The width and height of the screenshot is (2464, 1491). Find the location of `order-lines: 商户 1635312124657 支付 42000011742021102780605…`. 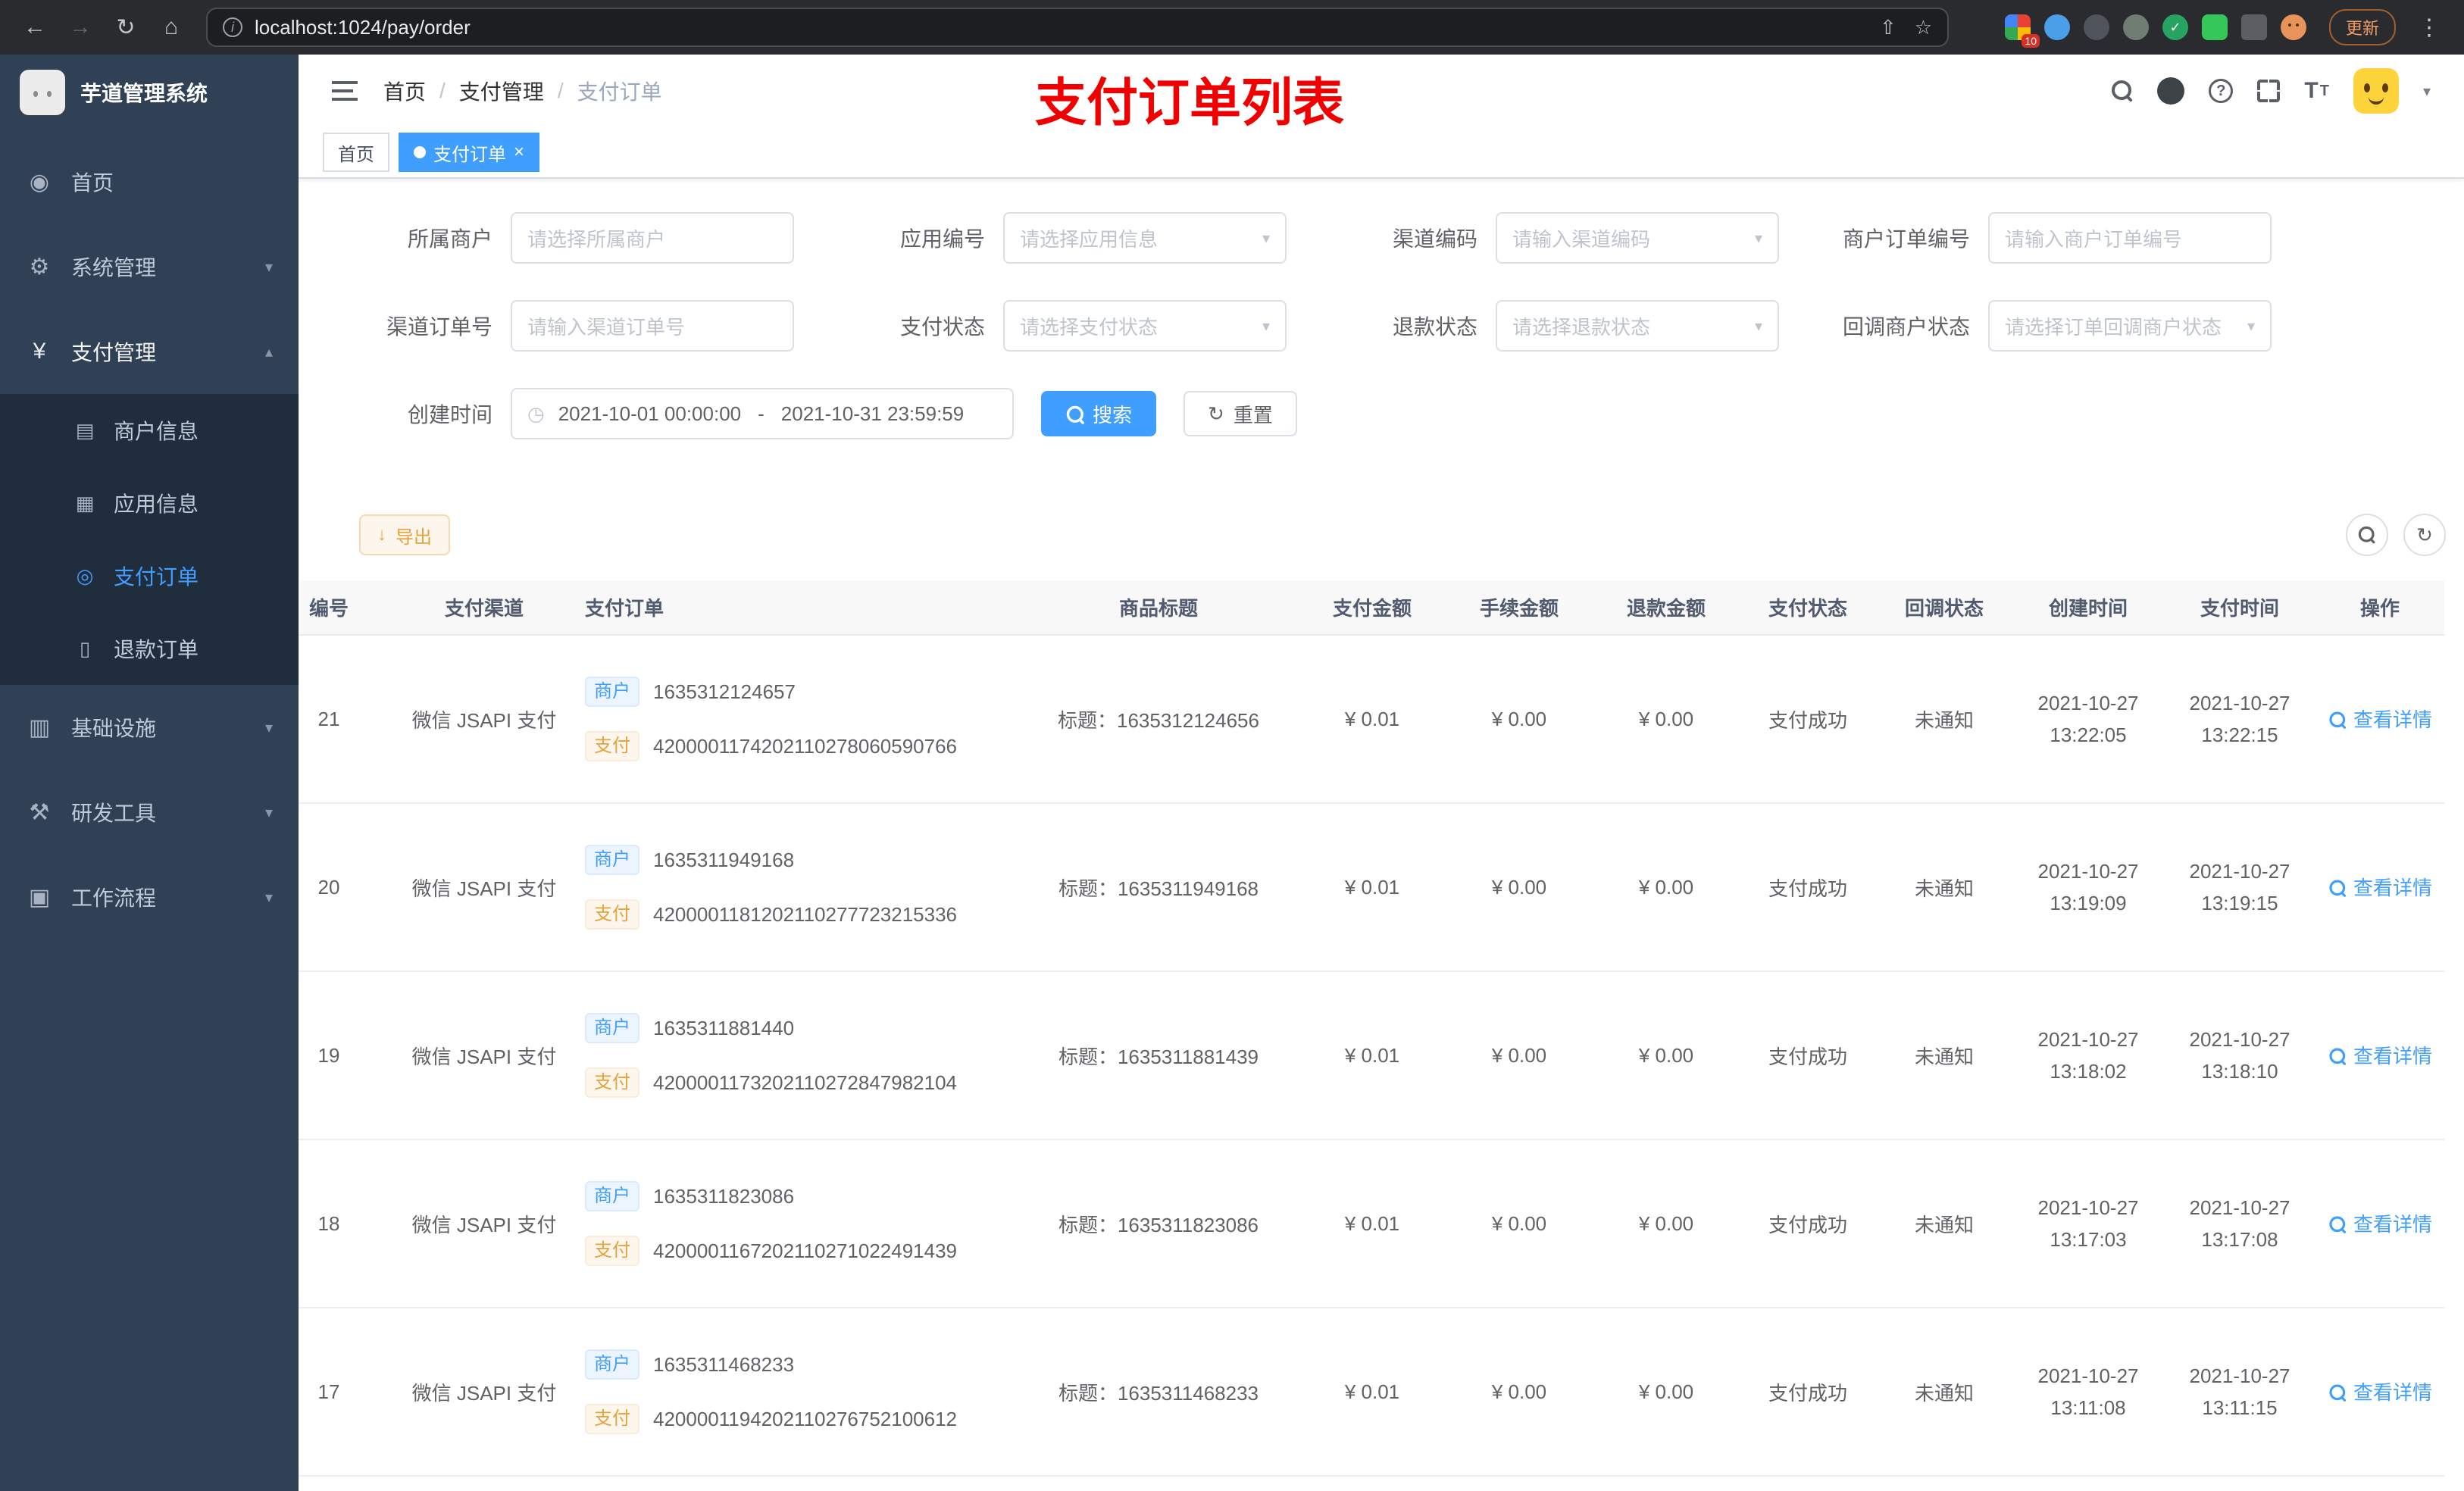

order-lines: 商户 1635312124657 支付 42000011742021102780605… is located at coordinates (801, 719).